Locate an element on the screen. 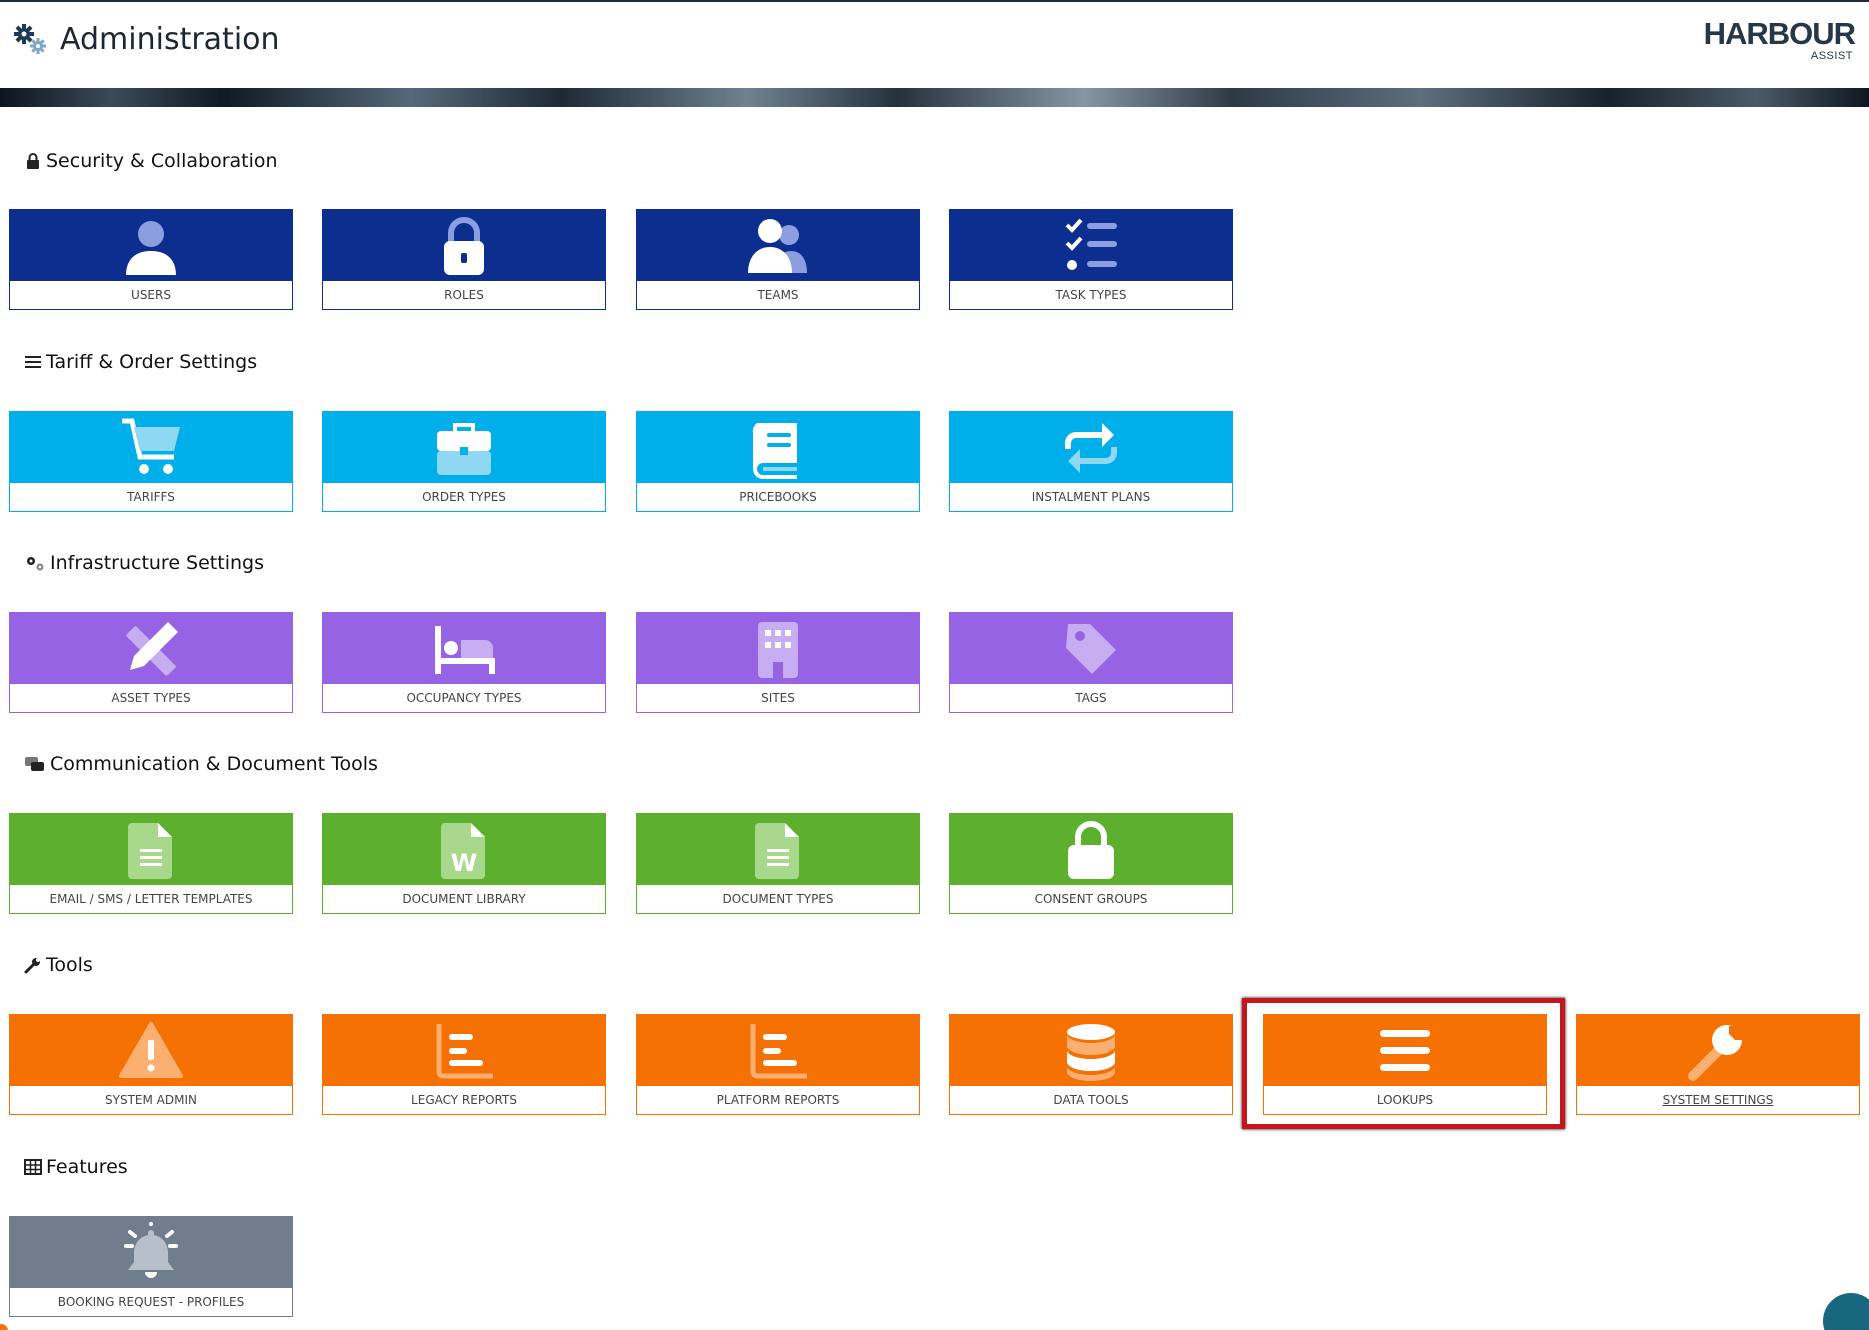 This screenshot has width=1869, height=1330. tile-label: PLATFORM REPORTS is located at coordinates (778, 1100).